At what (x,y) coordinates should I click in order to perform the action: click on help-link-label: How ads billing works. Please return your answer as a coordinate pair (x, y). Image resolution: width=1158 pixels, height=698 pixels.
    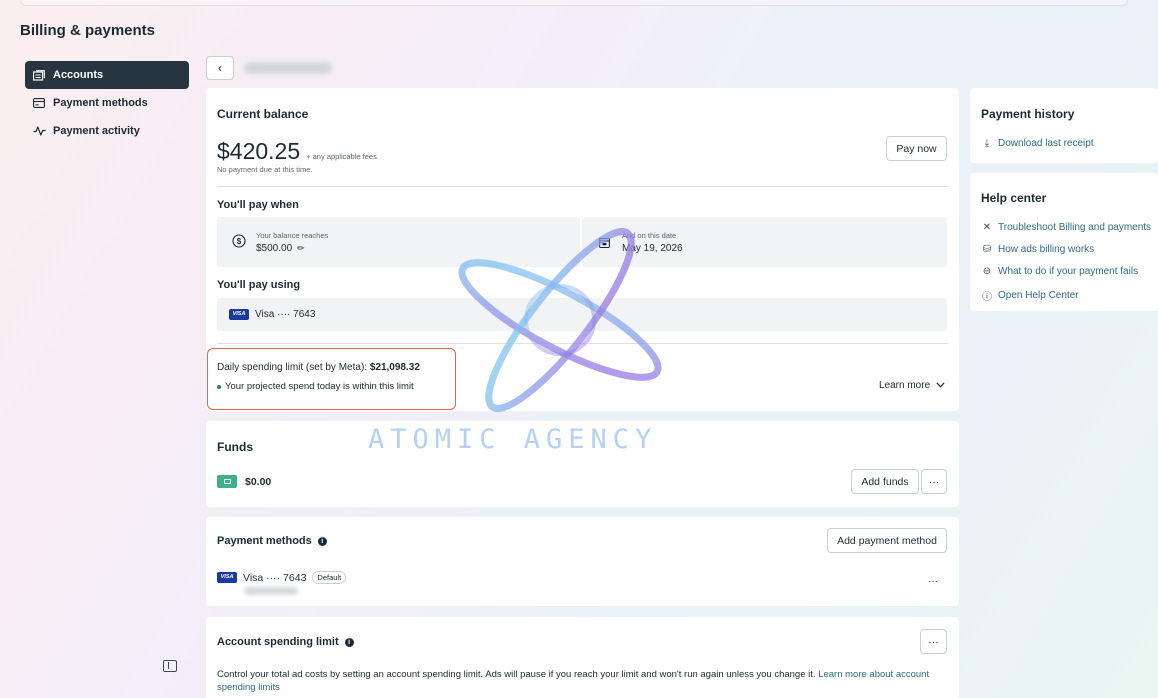
    Looking at the image, I should click on (1046, 249).